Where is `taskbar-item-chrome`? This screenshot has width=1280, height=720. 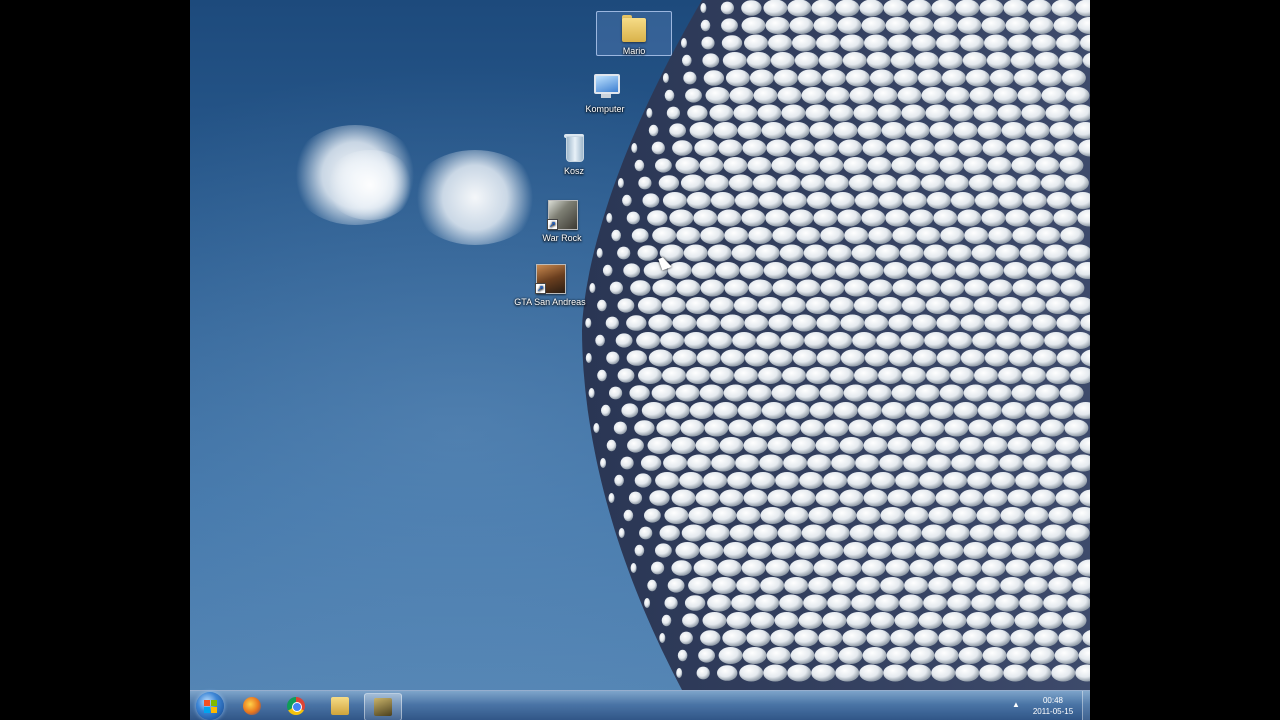
taskbar-item-chrome is located at coordinates (296, 706).